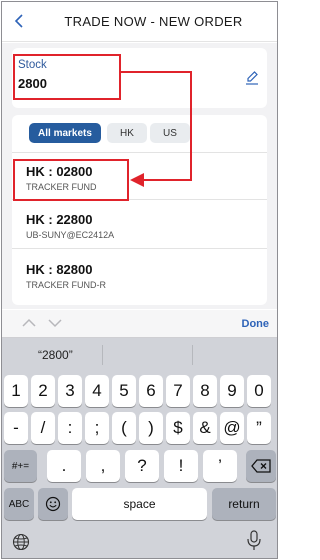 This screenshot has width=320, height=560. What do you see at coordinates (151, 391) in the screenshot?
I see `key-6: 6` at bounding box center [151, 391].